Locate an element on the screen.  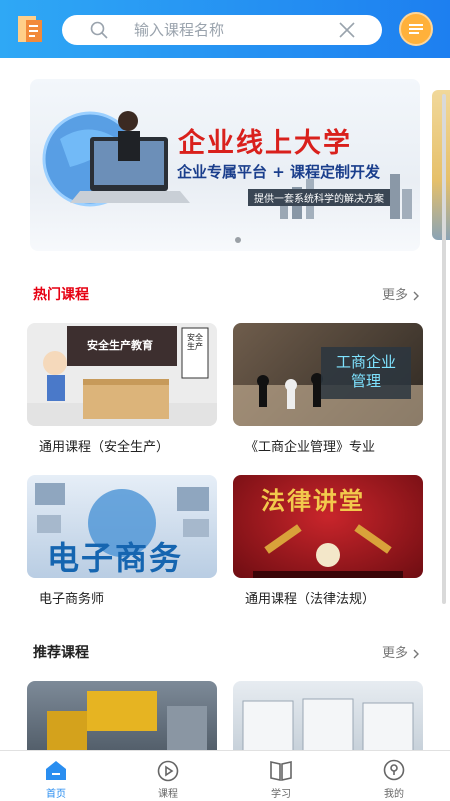
hot-more-label: 更多 is located at coordinates (395, 295).